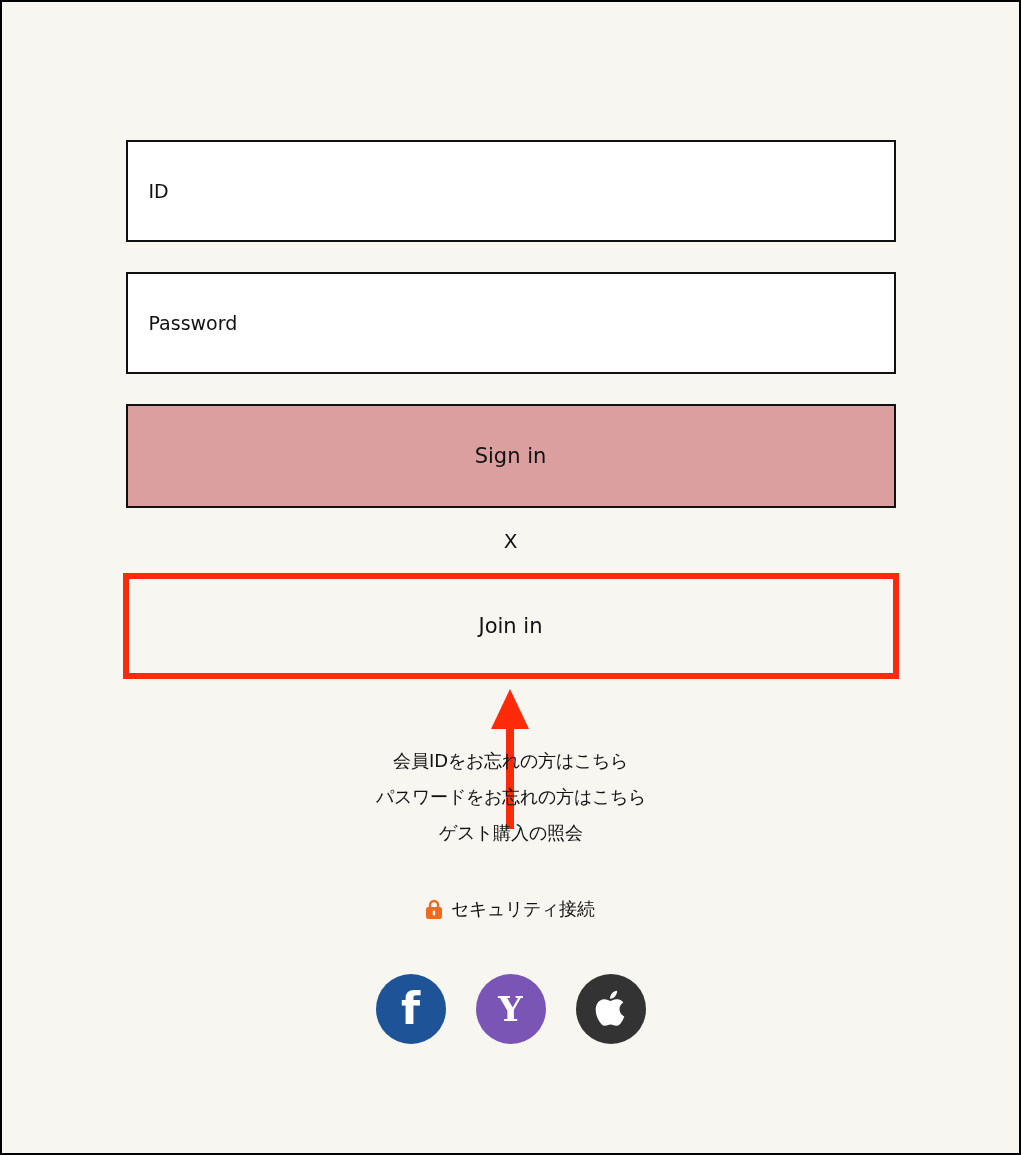 Image resolution: width=1021 pixels, height=1155 pixels. Describe the element at coordinates (510, 323) in the screenshot. I see `password-field: Password` at that location.